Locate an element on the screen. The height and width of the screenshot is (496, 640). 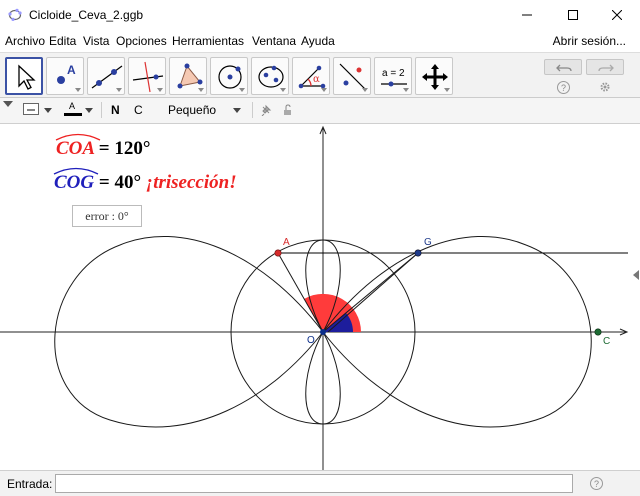
gear-icon is located at coordinates (605, 87).